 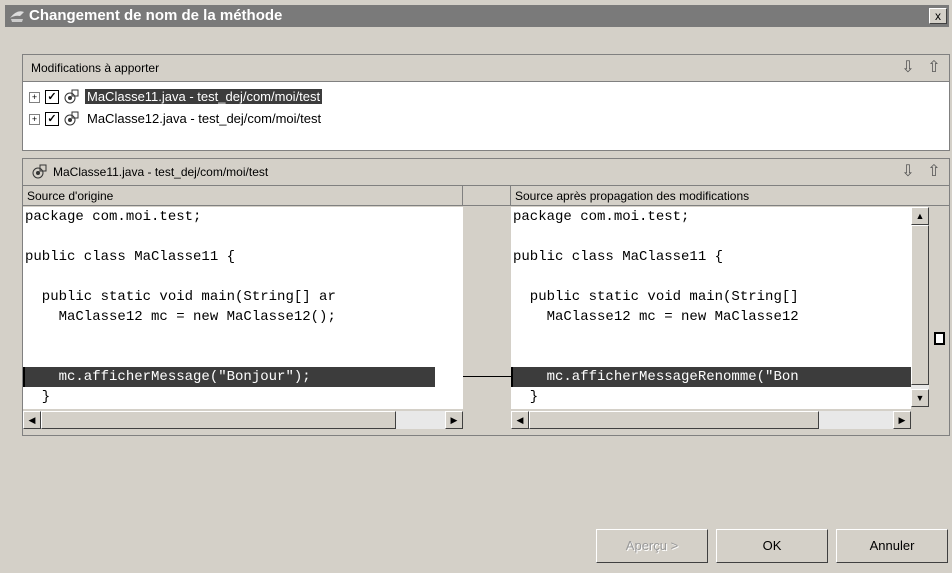 I want to click on scroll-down-button: ▼, so click(x=920, y=398).